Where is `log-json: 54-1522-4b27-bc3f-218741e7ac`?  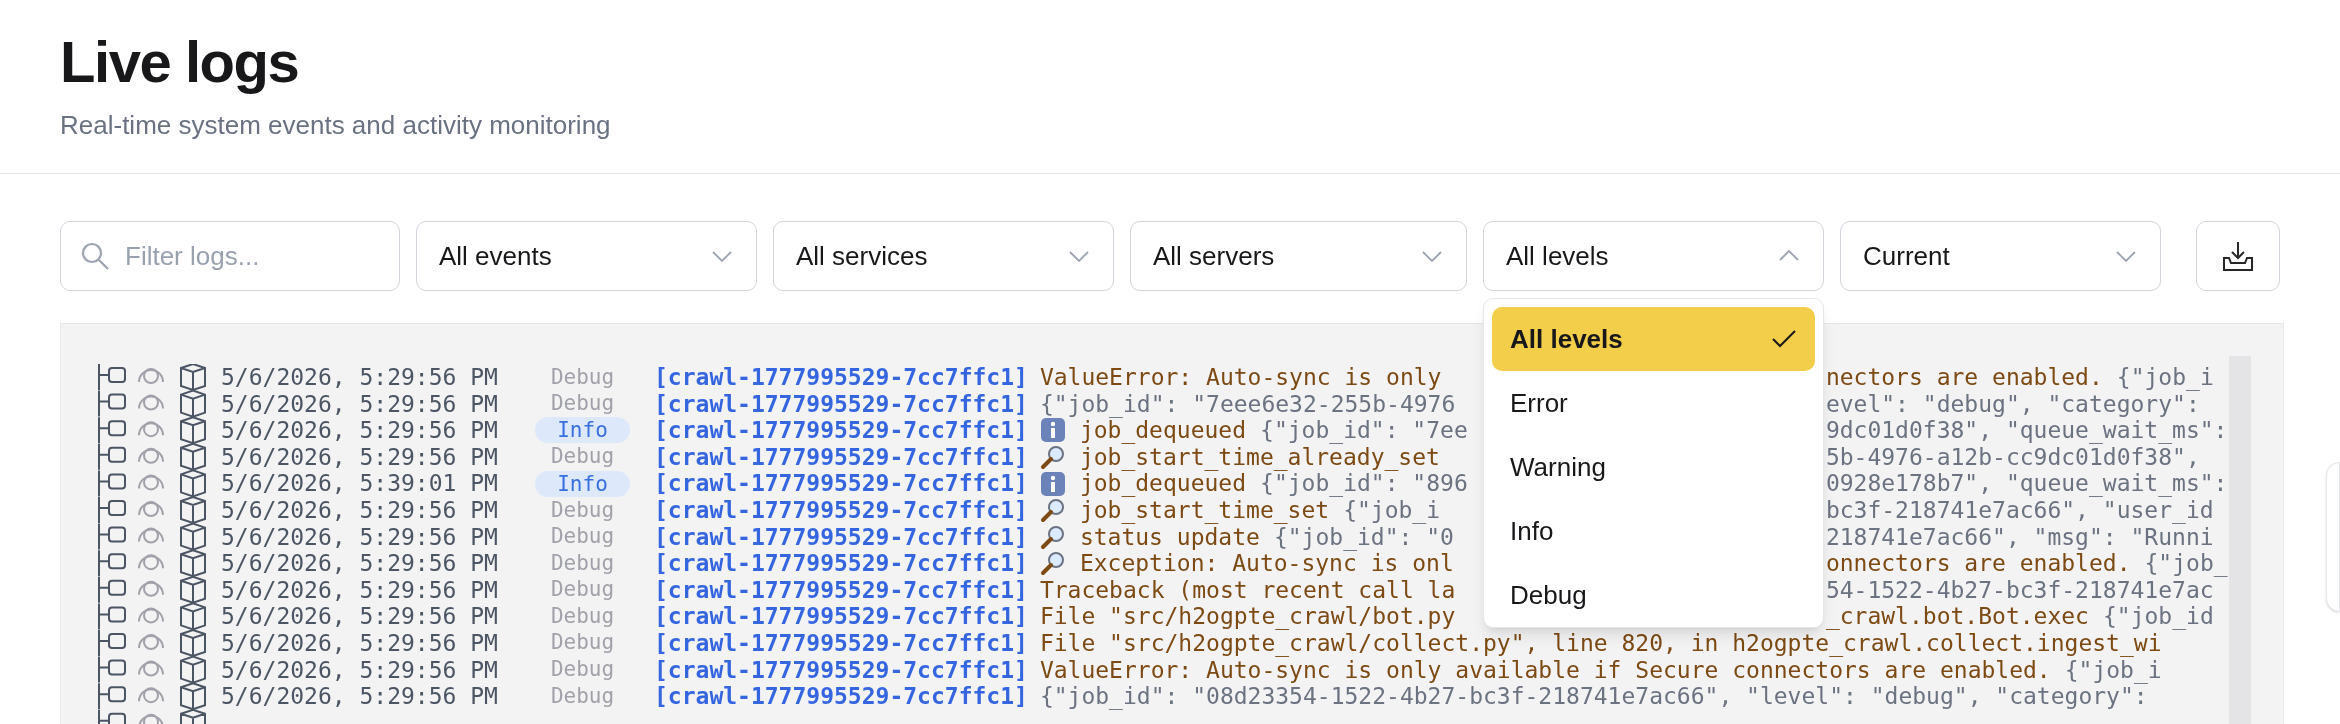 log-json: 54-1522-4b27-bc3f-218741e7ac is located at coordinates (2019, 590).